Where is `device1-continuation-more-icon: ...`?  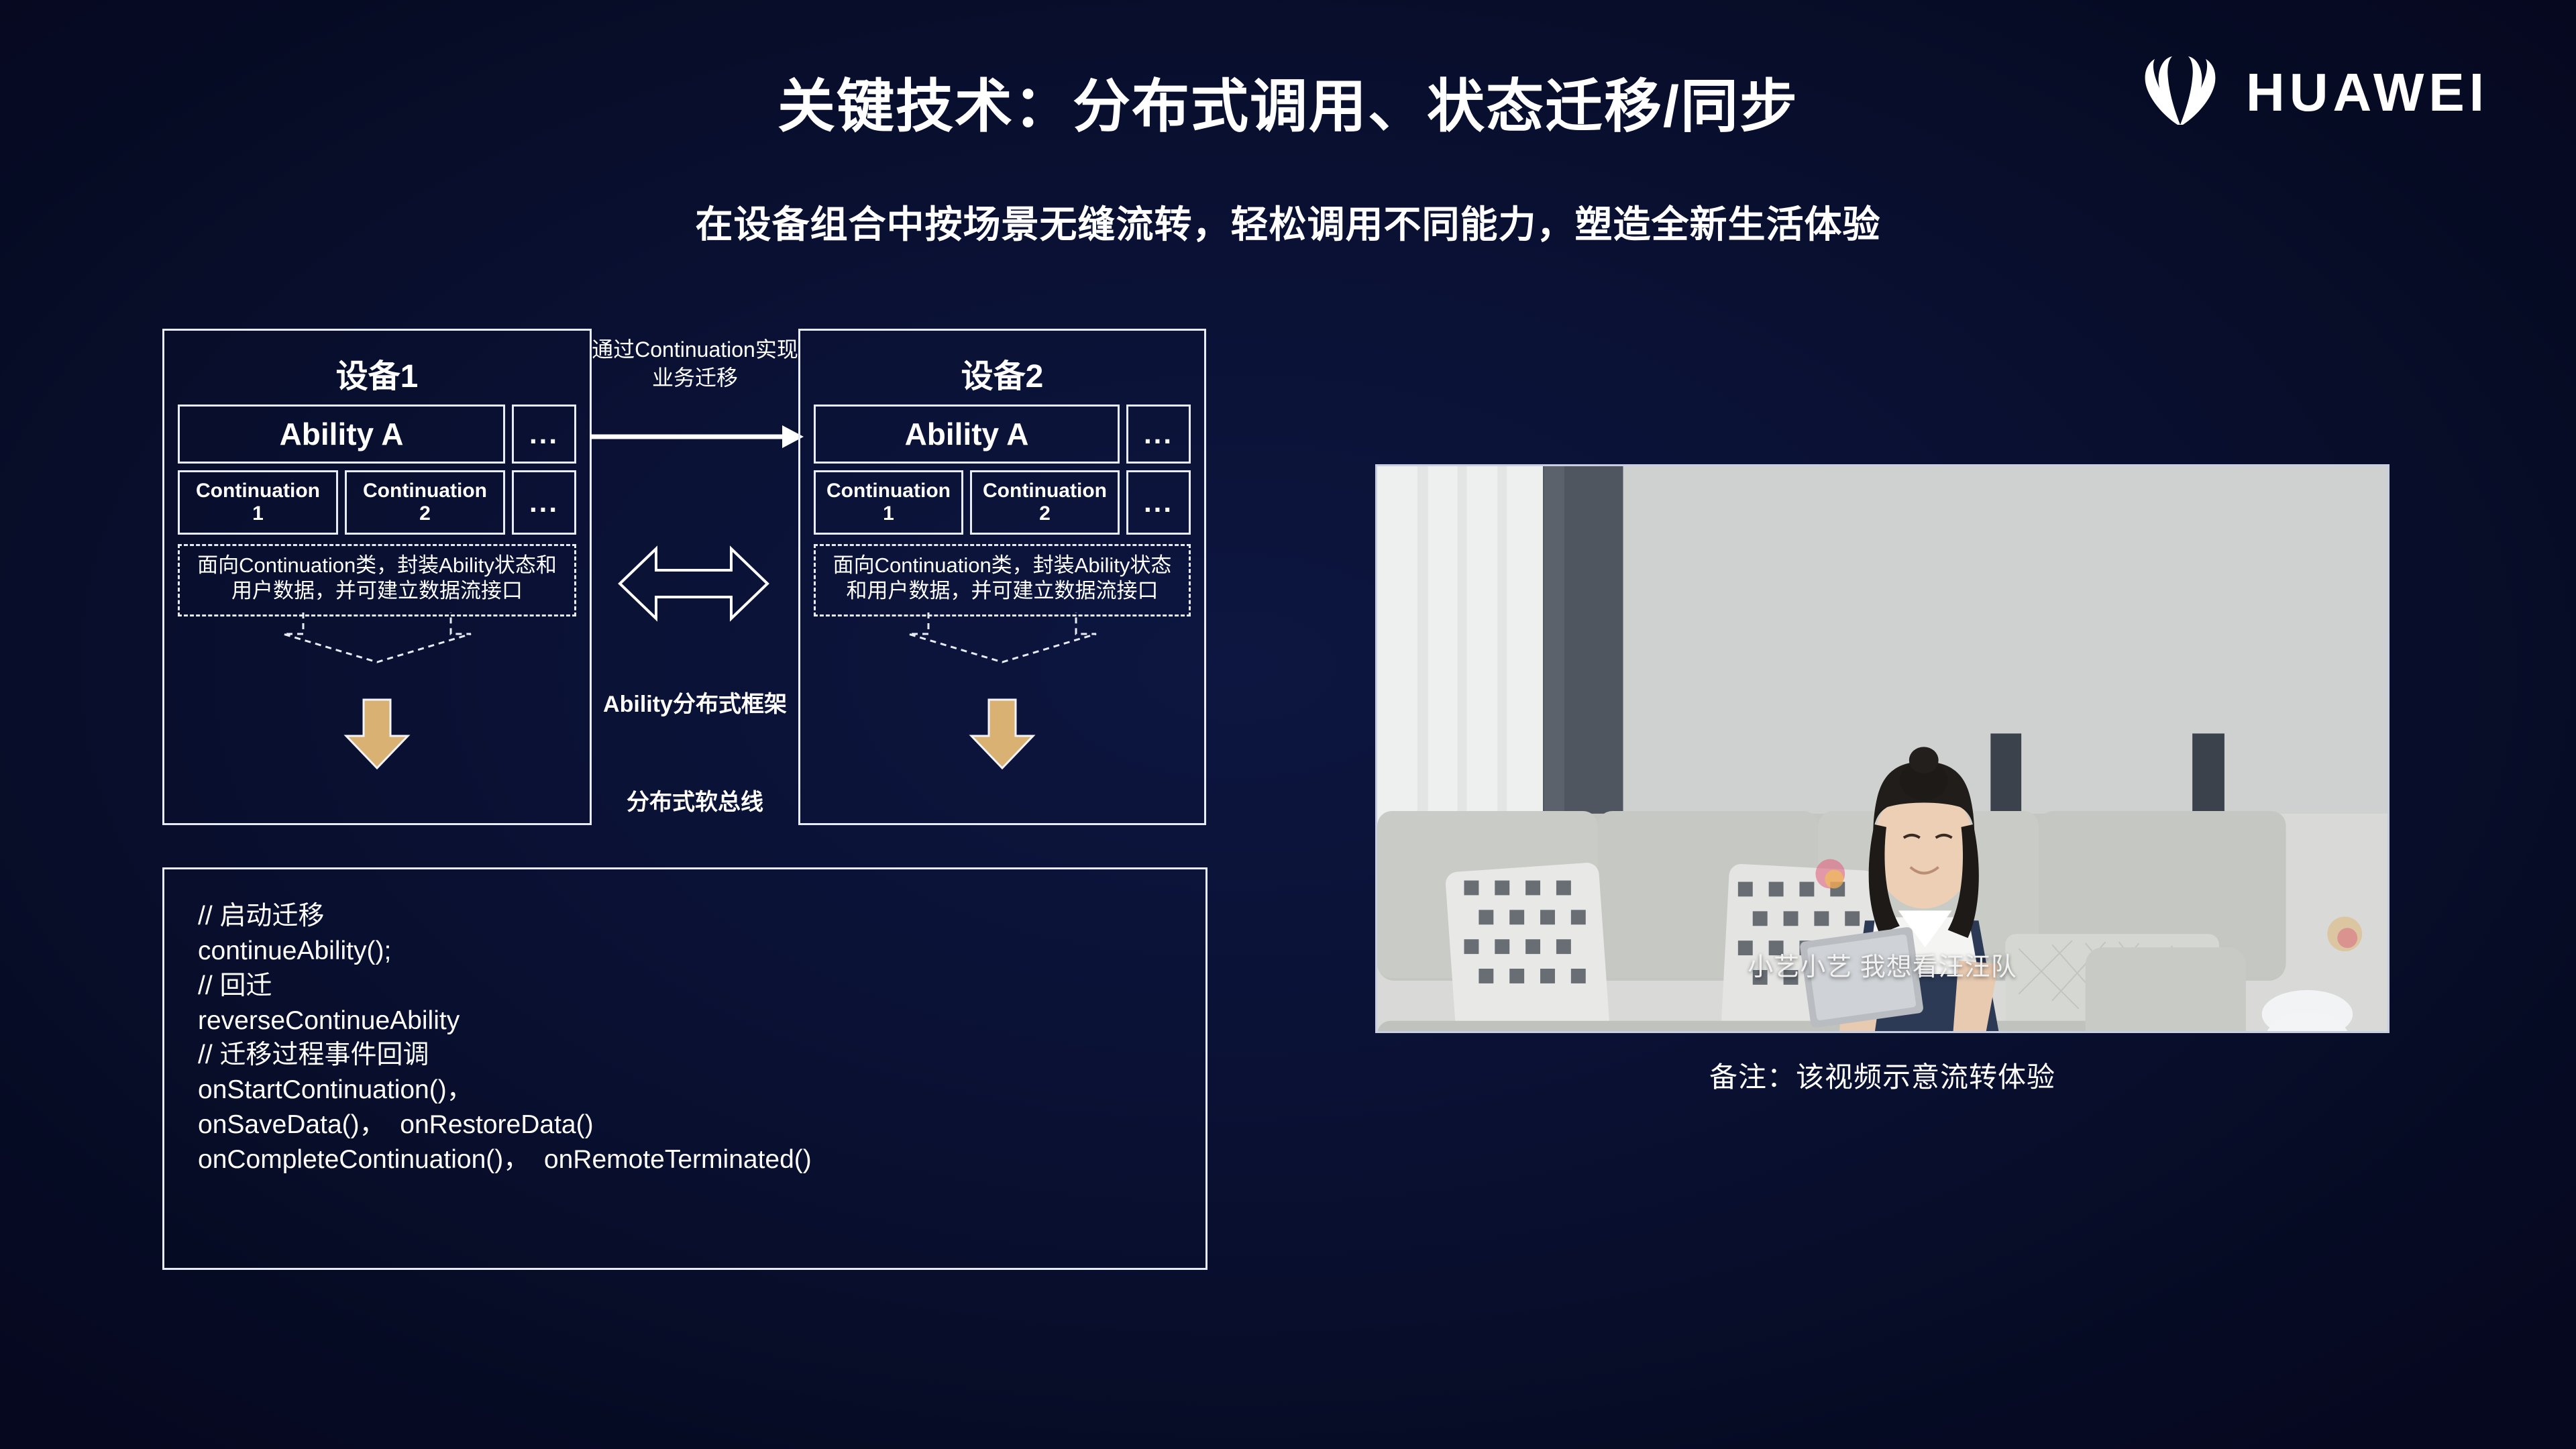 device1-continuation-more-icon: ... is located at coordinates (544, 502).